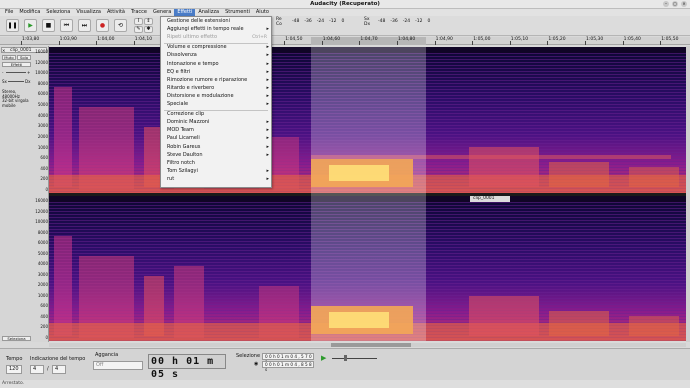 This screenshot has height=388, width=690. Describe the element at coordinates (148, 29) in the screenshot. I see `multi-tool-button: ✱` at that location.